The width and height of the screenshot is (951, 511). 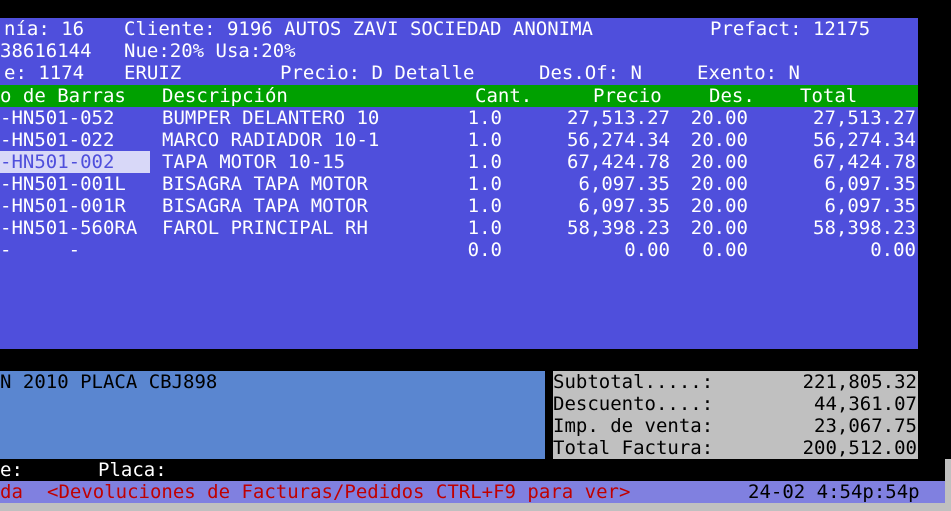 I want to click on description-cell: TAPA MOTOR 10-15, so click(x=253, y=162).